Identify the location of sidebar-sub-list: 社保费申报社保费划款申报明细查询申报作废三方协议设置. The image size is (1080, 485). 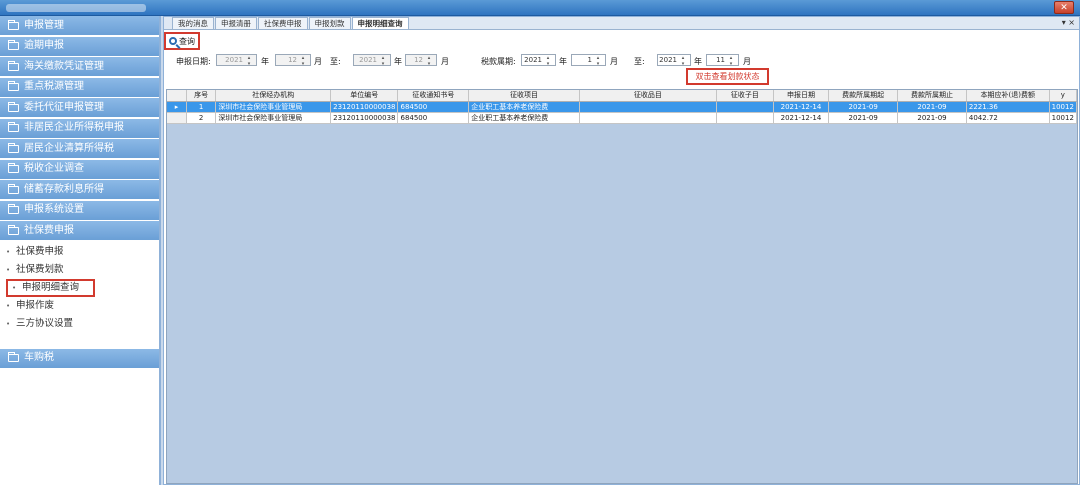
(79, 290).